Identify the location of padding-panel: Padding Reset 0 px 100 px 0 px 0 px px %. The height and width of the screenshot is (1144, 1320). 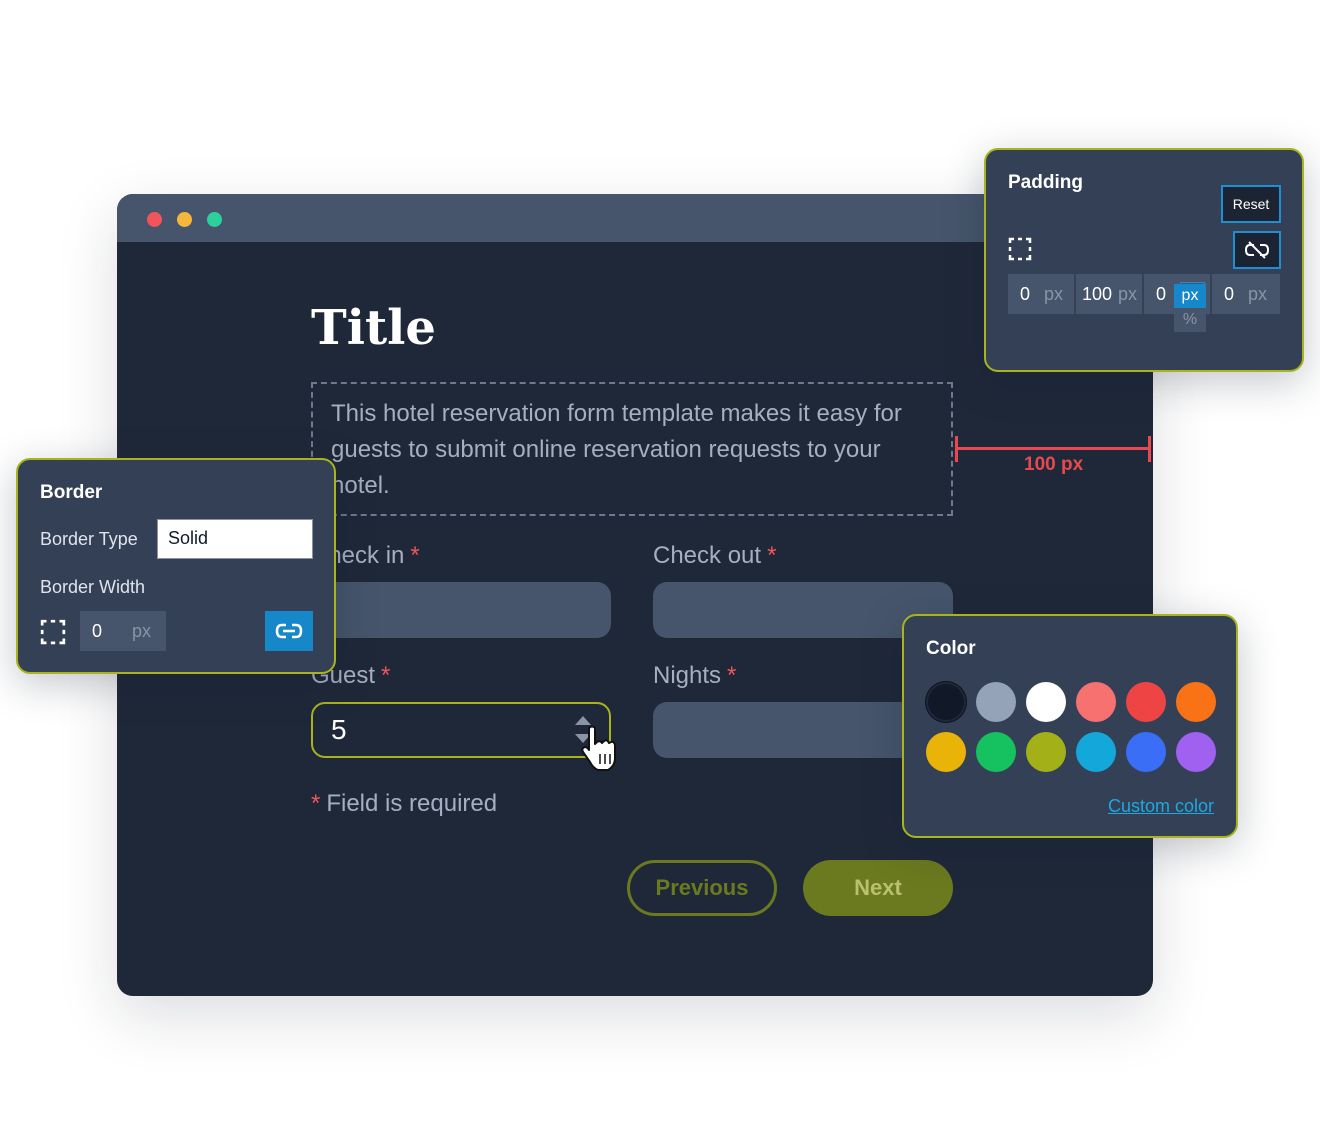
(1144, 260).